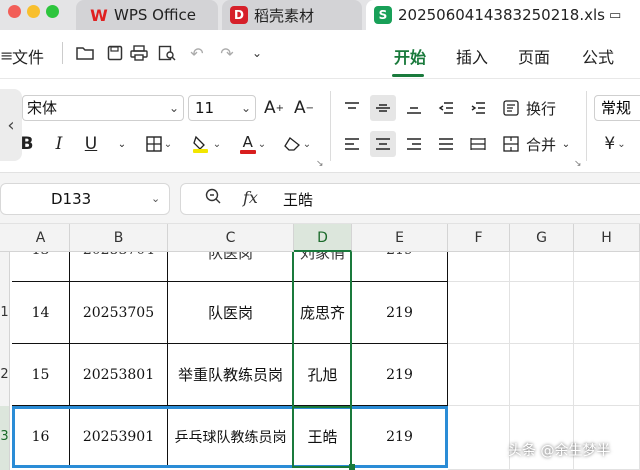 This screenshot has width=640, height=470. I want to click on fill-color-button: ⌄, so click(206, 144).